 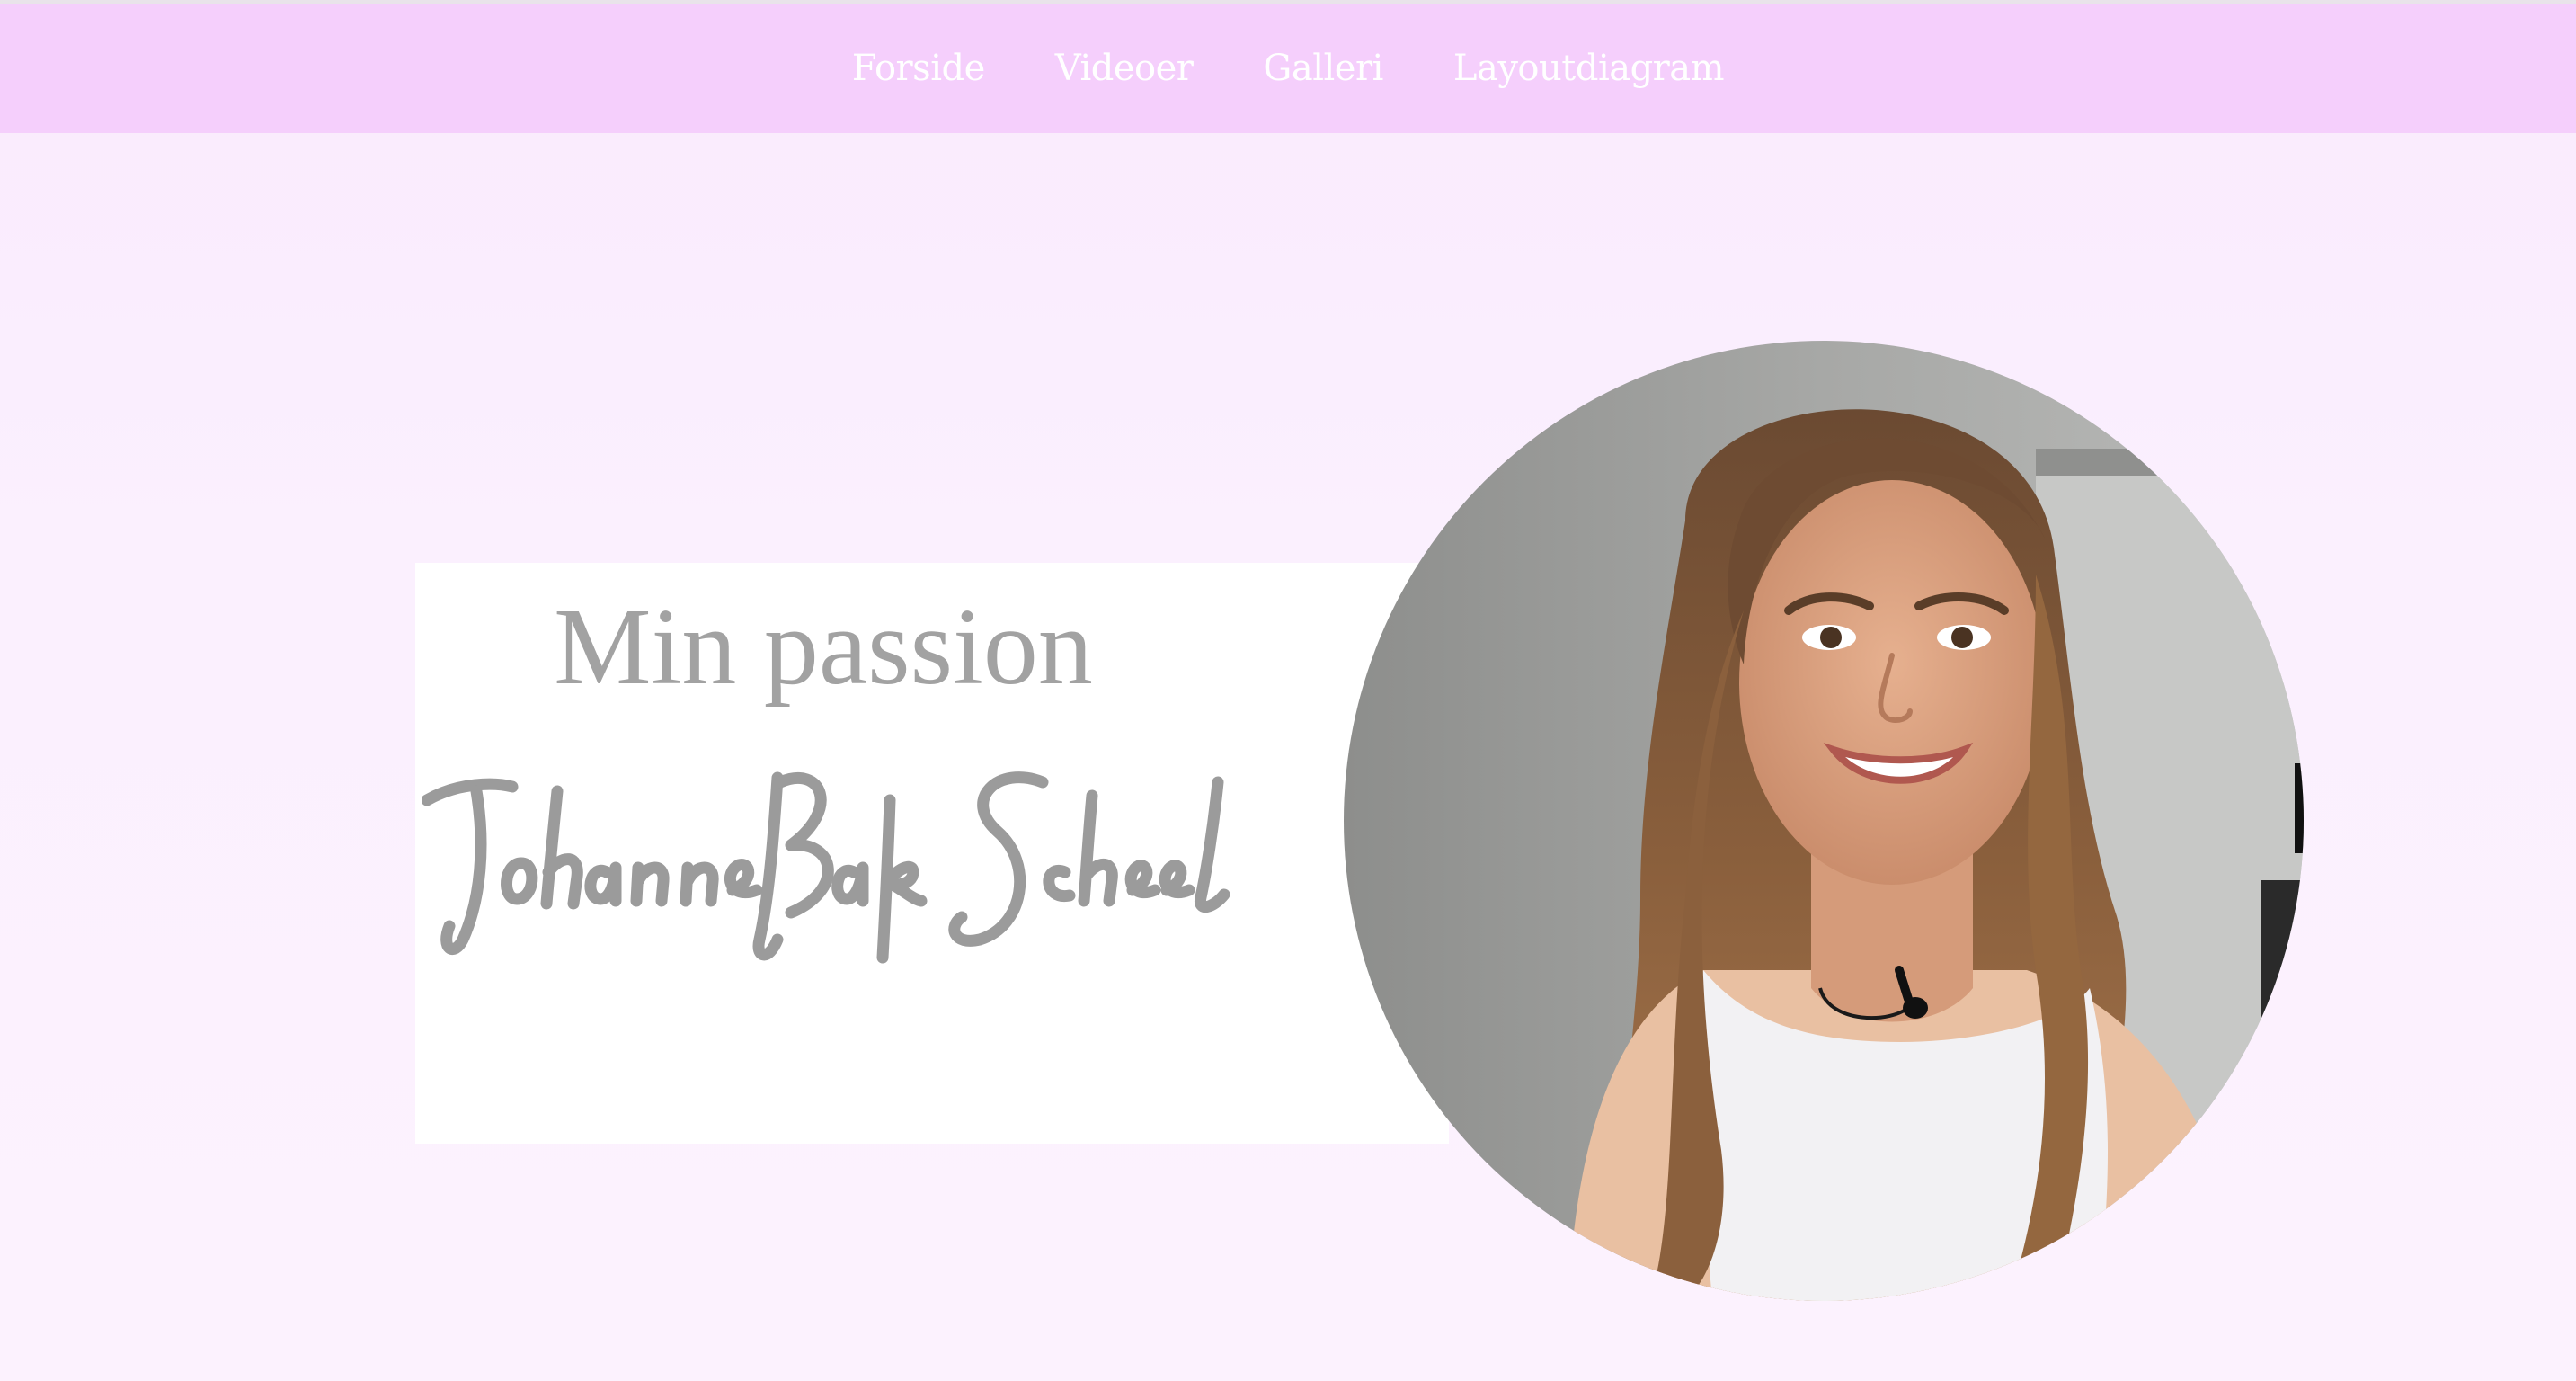 I want to click on nav-link-videoer: Videoer, so click(x=1124, y=68).